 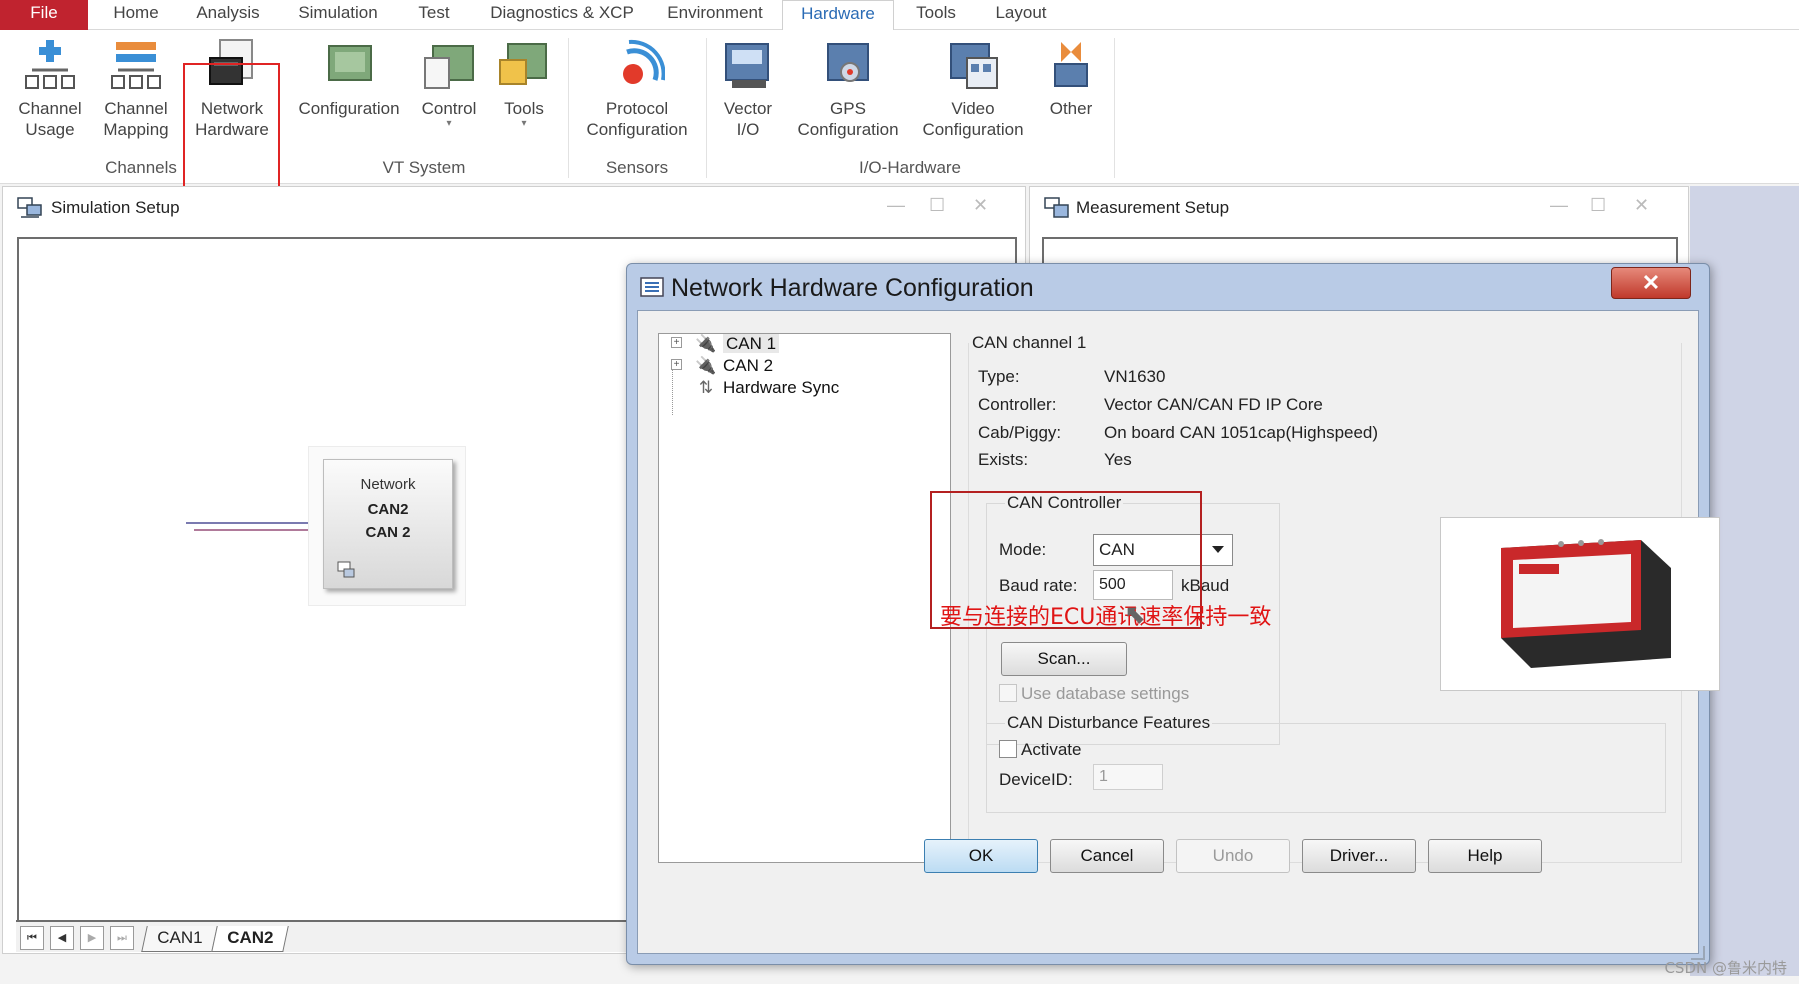 What do you see at coordinates (1008, 749) in the screenshot?
I see `checkbox-box` at bounding box center [1008, 749].